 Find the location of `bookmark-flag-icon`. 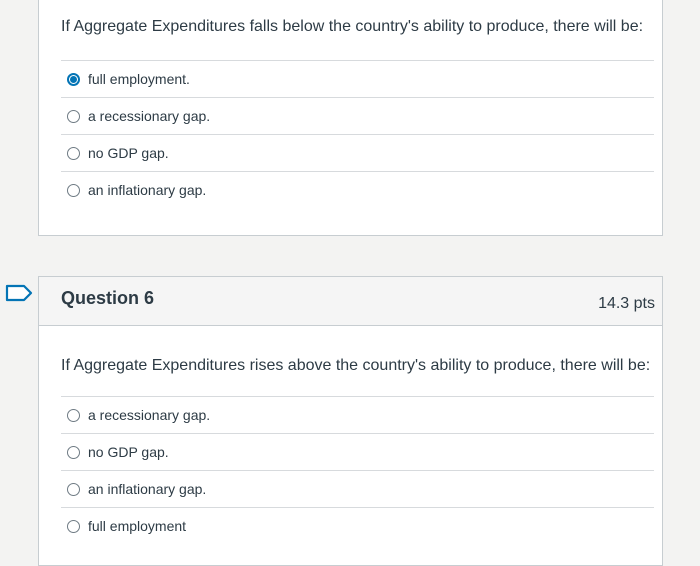

bookmark-flag-icon is located at coordinates (19, 293).